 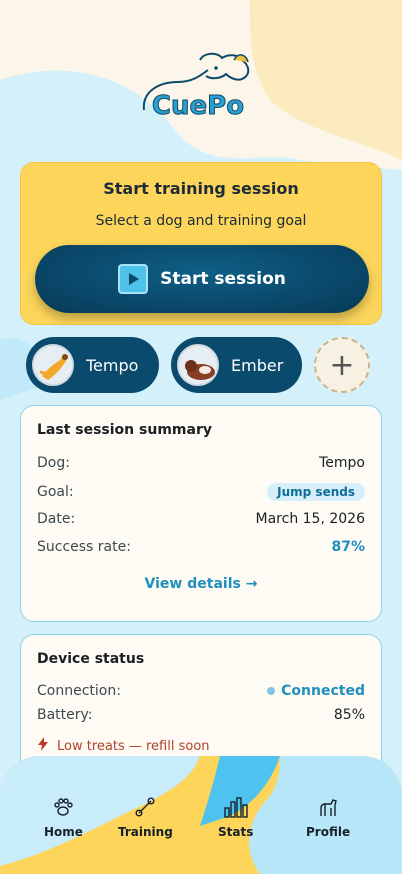 I want to click on dog-name: Ember, so click(x=257, y=365).